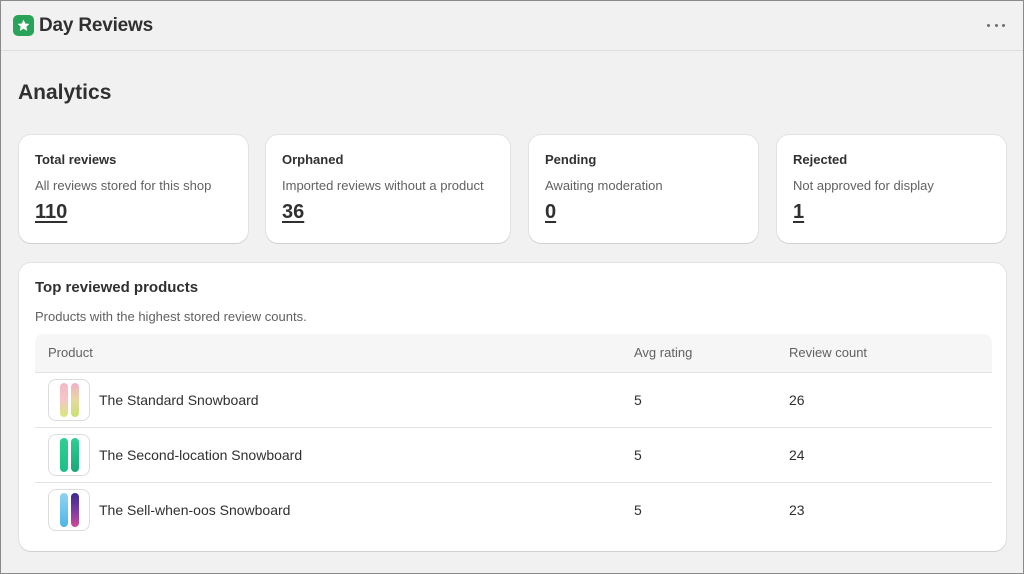  Describe the element at coordinates (663, 353) in the screenshot. I see `column-header-avg-rating: Avg rating` at that location.